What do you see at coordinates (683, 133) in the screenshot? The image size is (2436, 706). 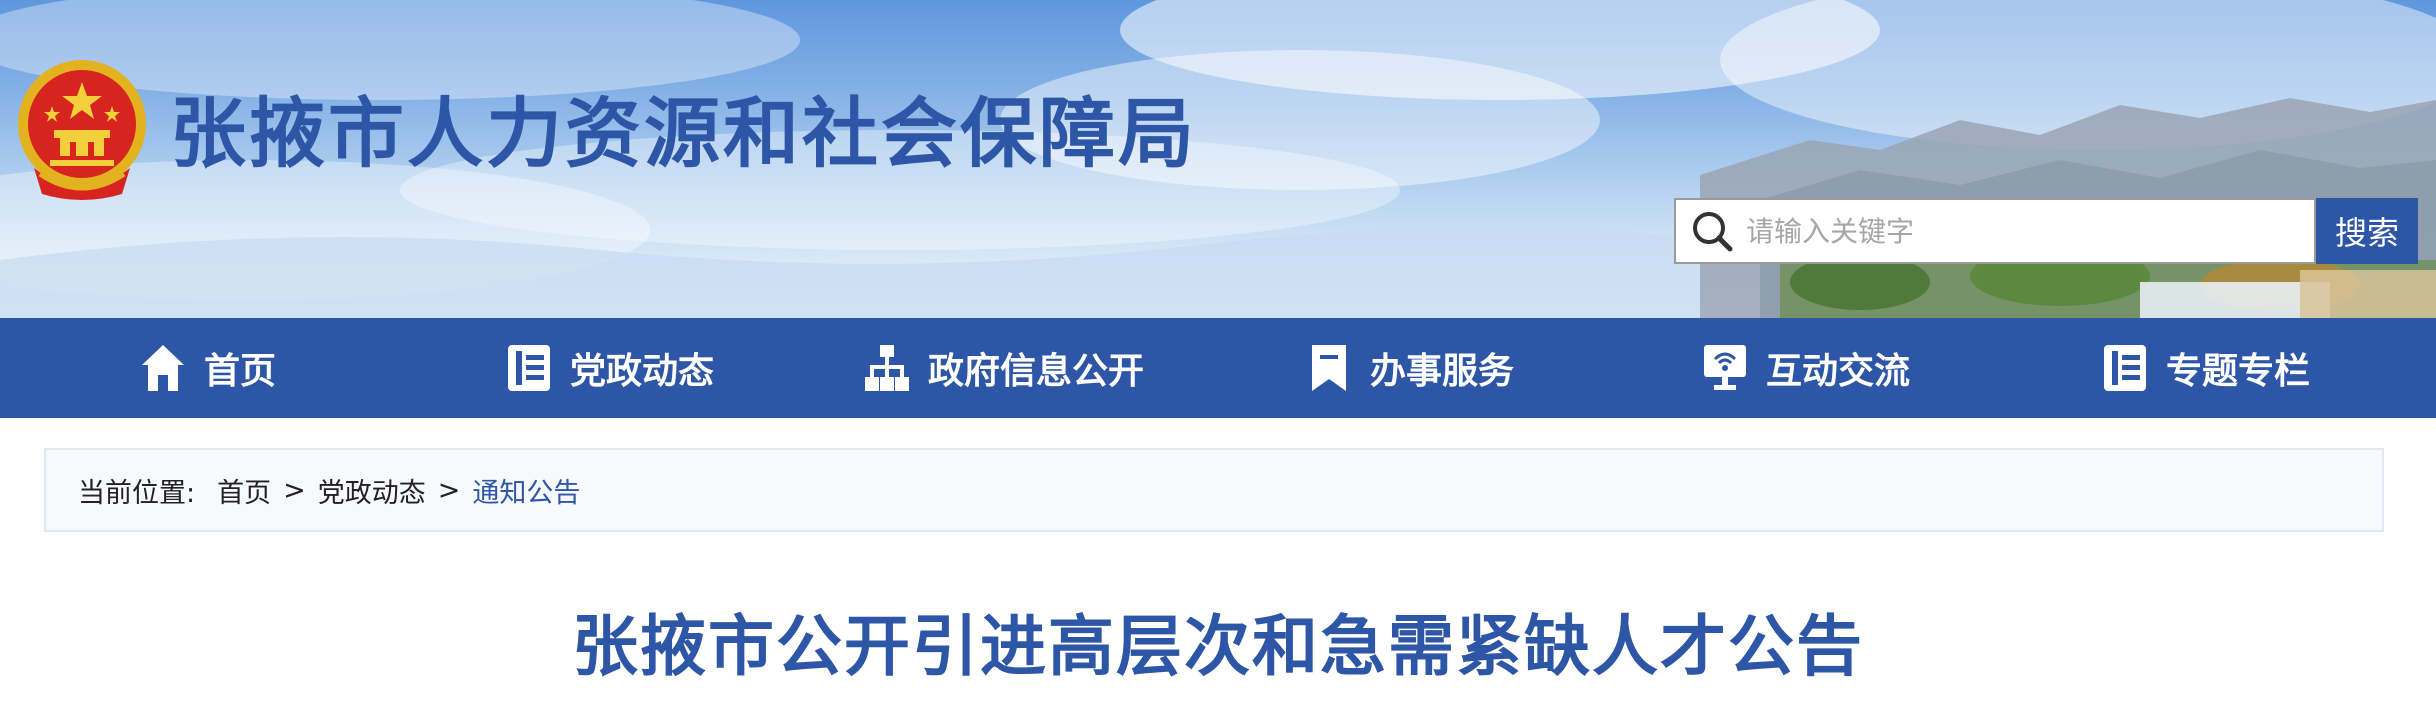 I see `site-title: 张掖市人力资源和社会保障局` at bounding box center [683, 133].